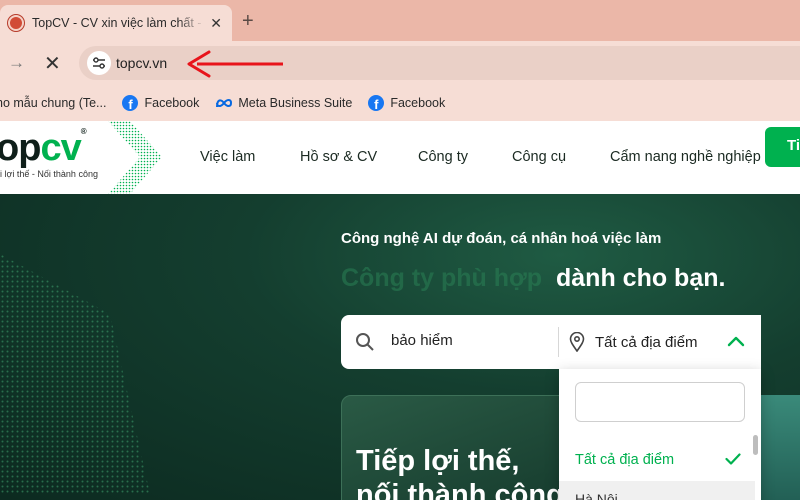  I want to click on find-job-button: Ti, so click(782, 147).